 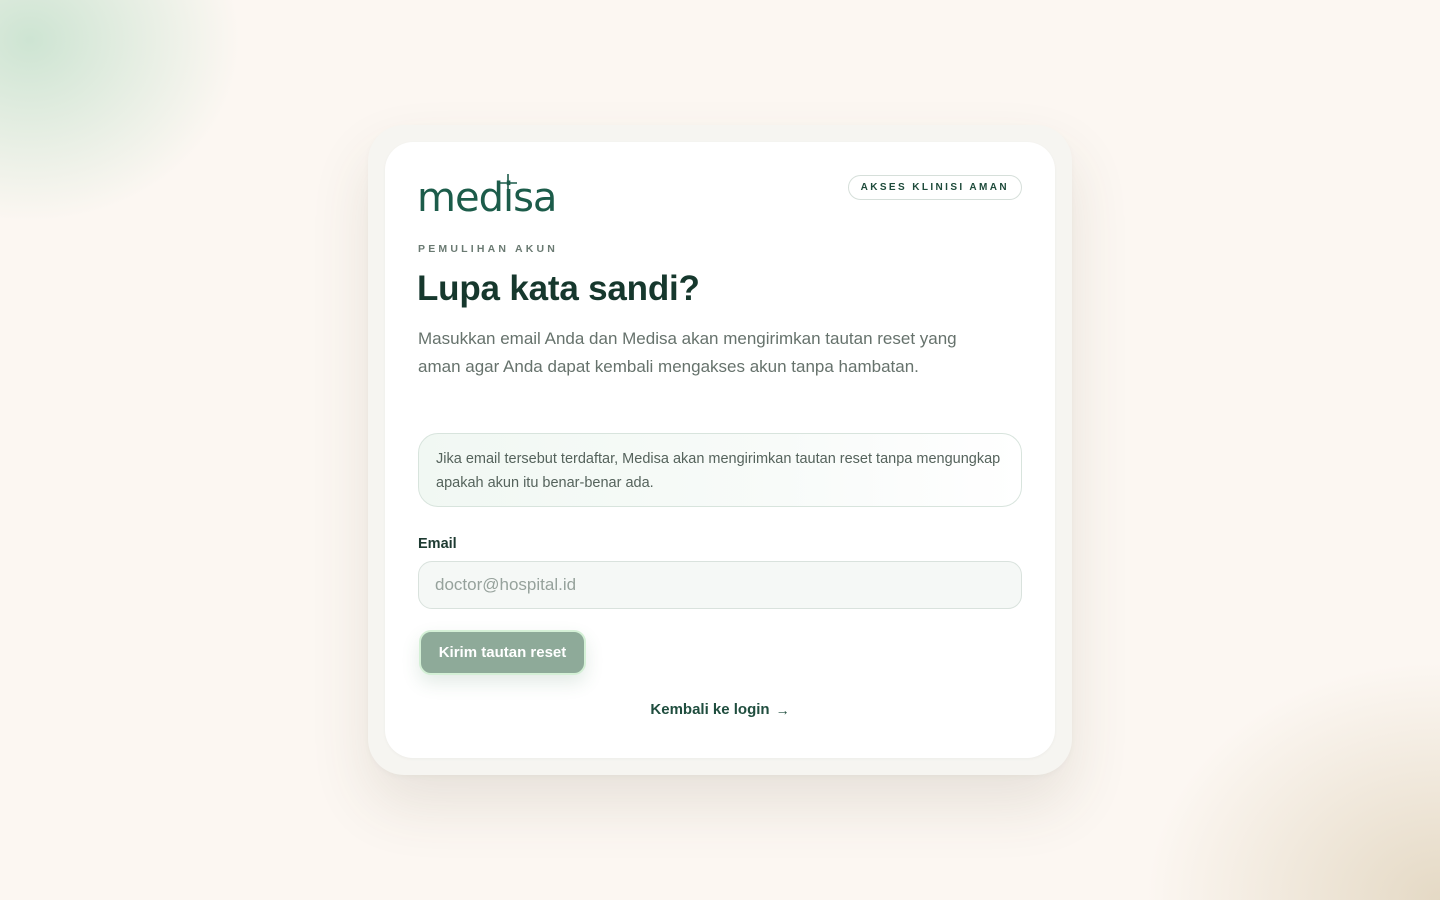 I want to click on email-label: Email, so click(x=437, y=544).